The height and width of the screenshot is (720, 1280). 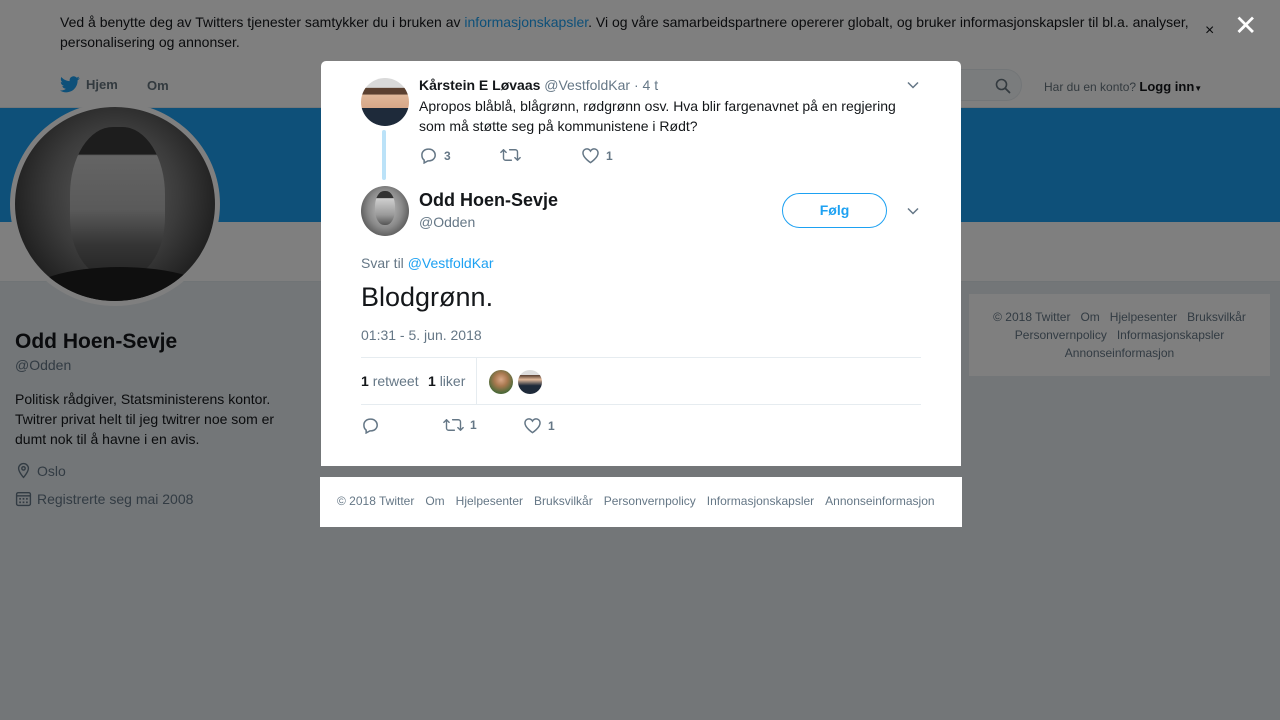 I want to click on retweet-count-link: 1 retweet, so click(x=390, y=381).